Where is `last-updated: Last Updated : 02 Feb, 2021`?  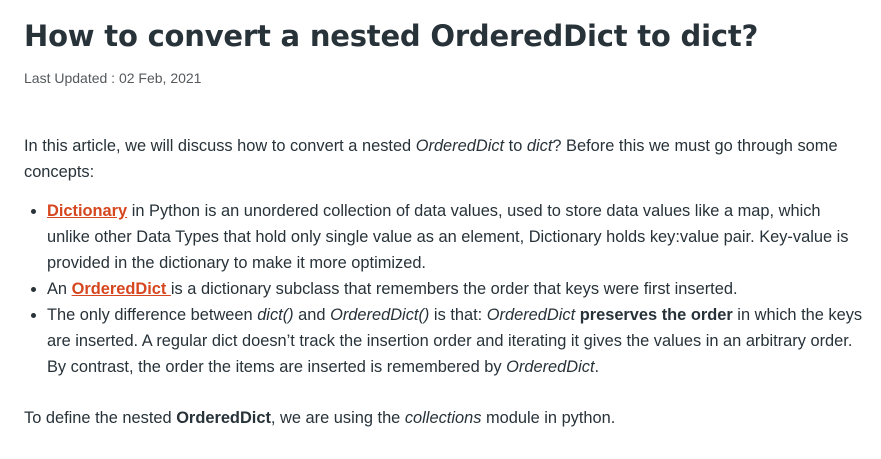 last-updated: Last Updated : 02 Feb, 2021 is located at coordinates (113, 78).